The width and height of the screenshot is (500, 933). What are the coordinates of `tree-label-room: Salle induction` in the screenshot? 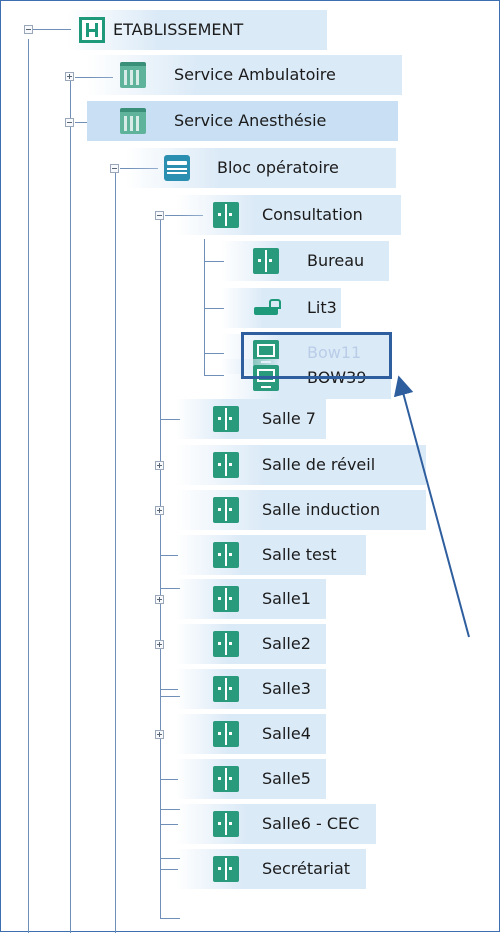 It's located at (321, 509).